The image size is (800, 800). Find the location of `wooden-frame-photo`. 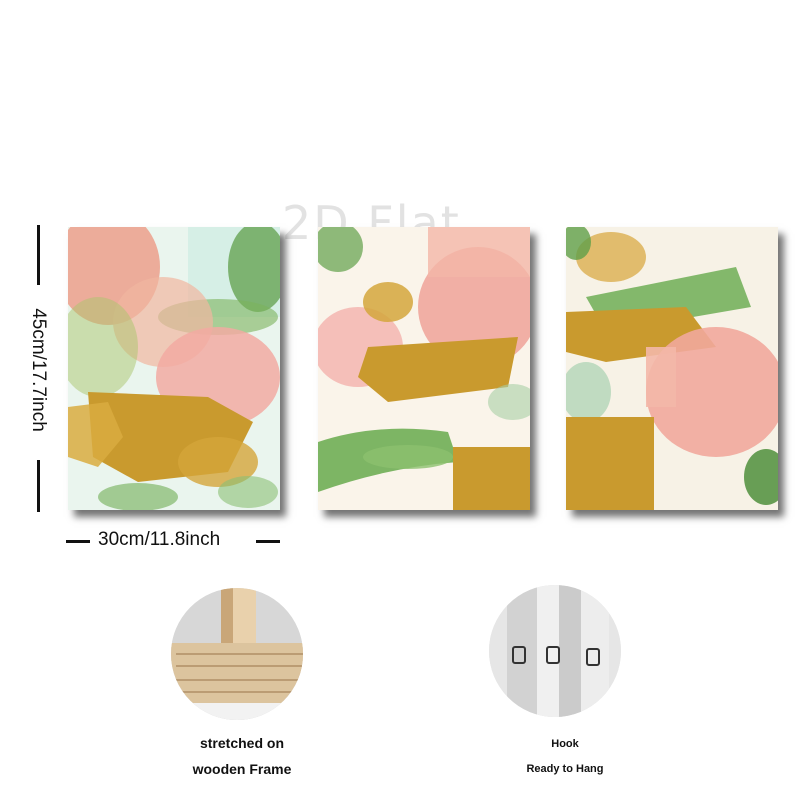

wooden-frame-photo is located at coordinates (237, 654).